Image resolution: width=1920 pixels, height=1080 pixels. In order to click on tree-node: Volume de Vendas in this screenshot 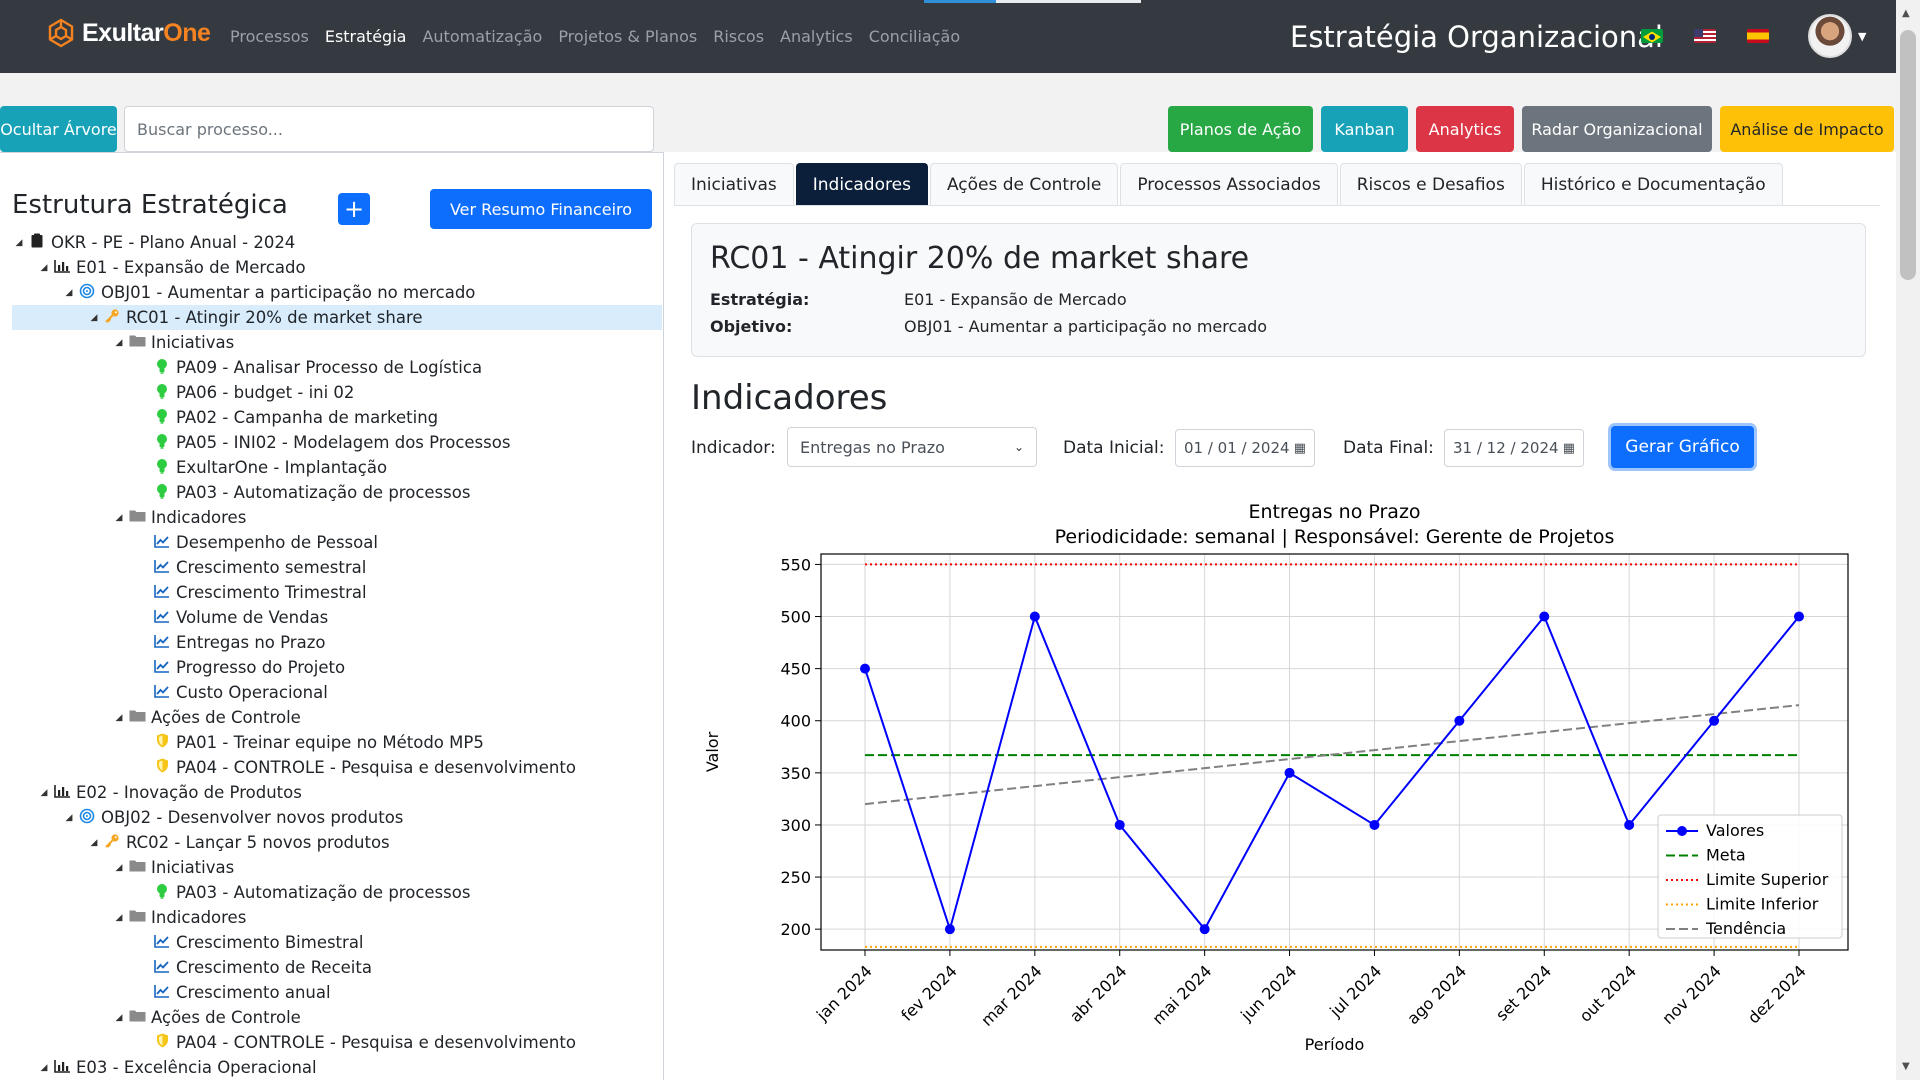, I will do `click(337, 617)`.